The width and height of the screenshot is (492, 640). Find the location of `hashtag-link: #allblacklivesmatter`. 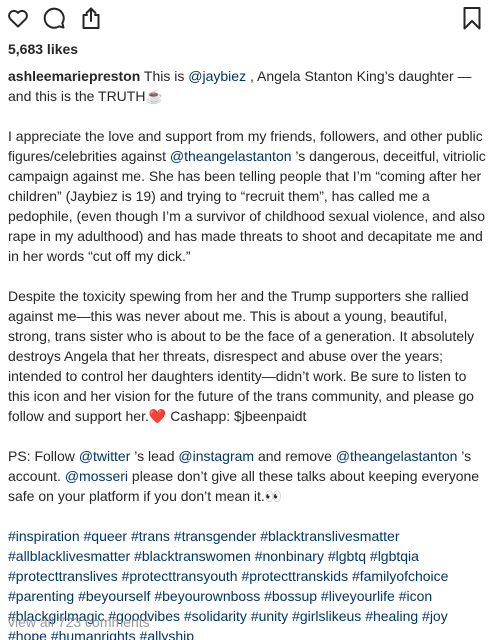

hashtag-link: #allblacklivesmatter is located at coordinates (69, 556).